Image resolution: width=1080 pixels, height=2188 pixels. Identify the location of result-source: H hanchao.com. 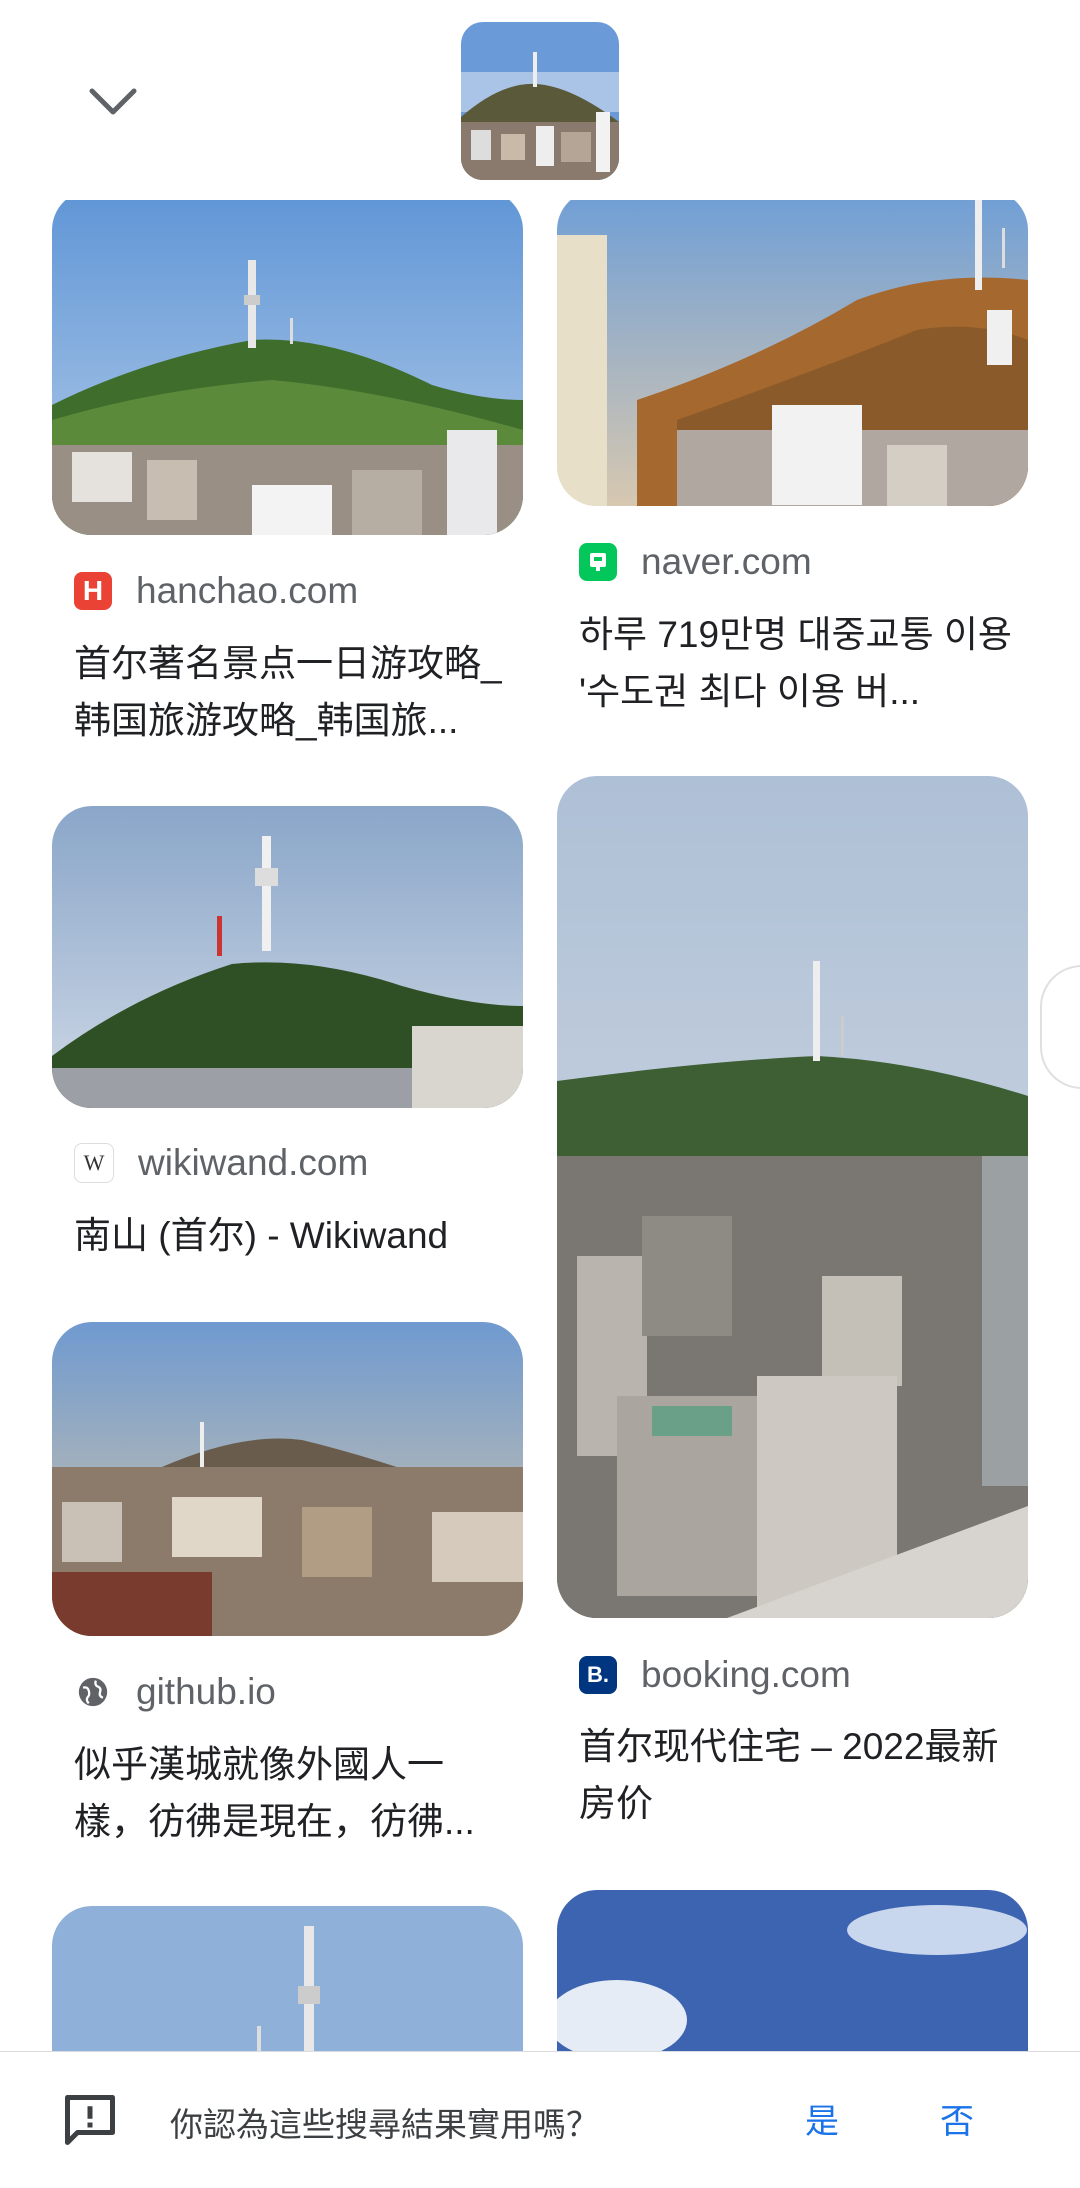
(216, 591).